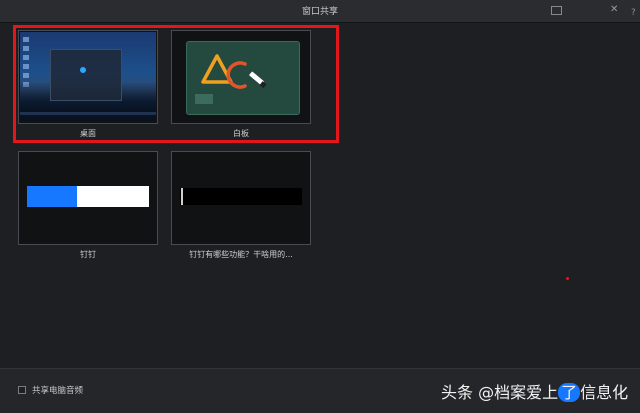 Image resolution: width=640 pixels, height=413 pixels. I want to click on dingtalk-thumbnail, so click(88, 198).